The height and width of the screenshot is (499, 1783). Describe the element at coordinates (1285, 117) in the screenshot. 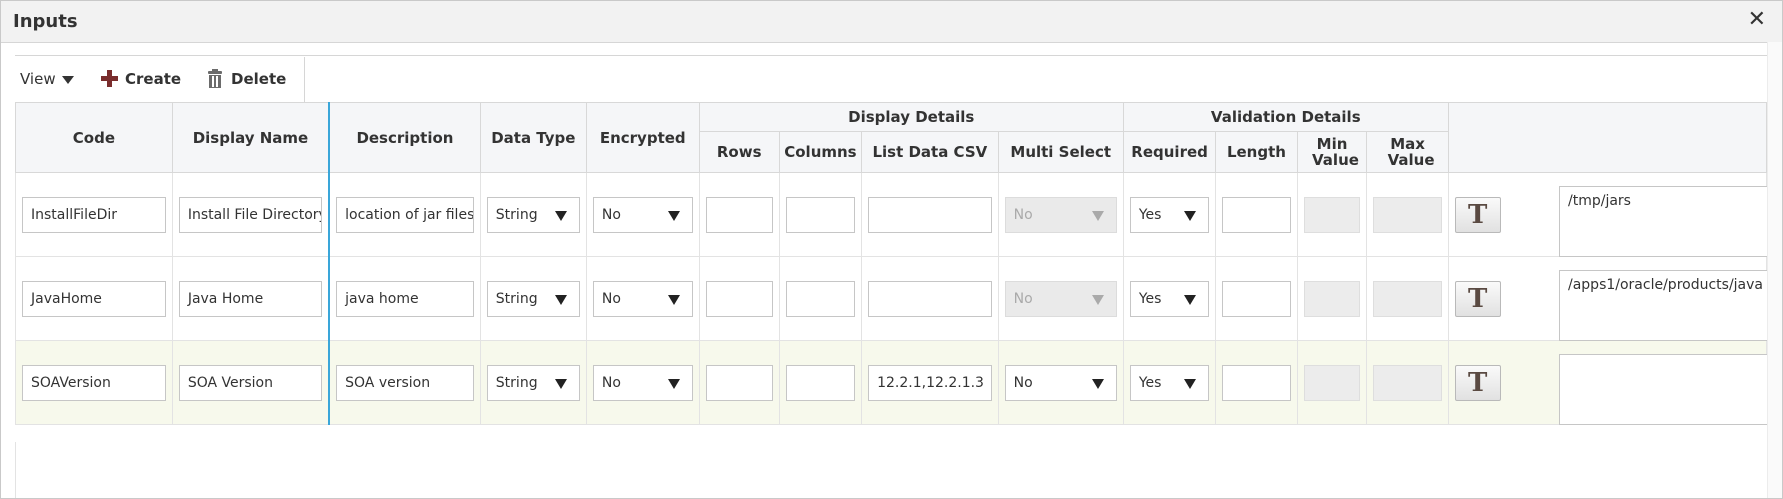

I see `header-validation-details: Validation Details` at that location.